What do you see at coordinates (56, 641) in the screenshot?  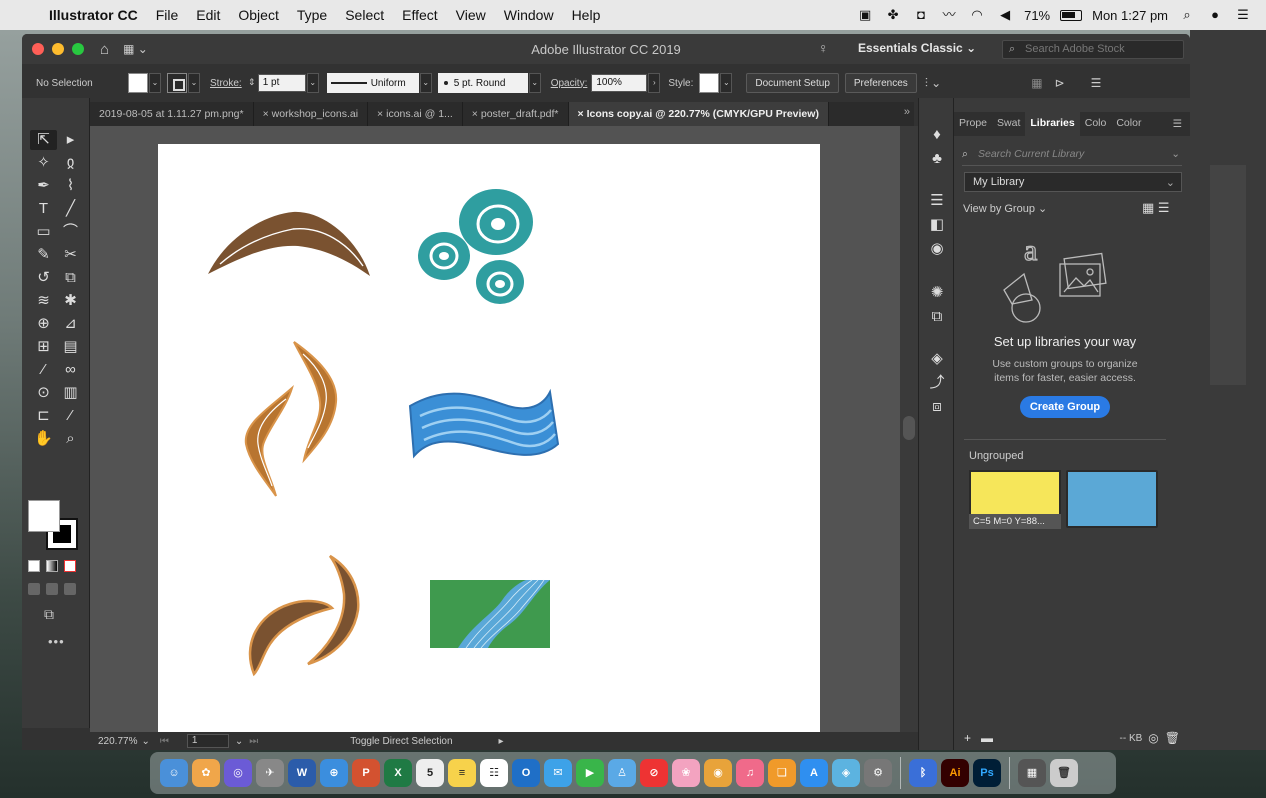 I see `edit-toolbar-icon: •••` at bounding box center [56, 641].